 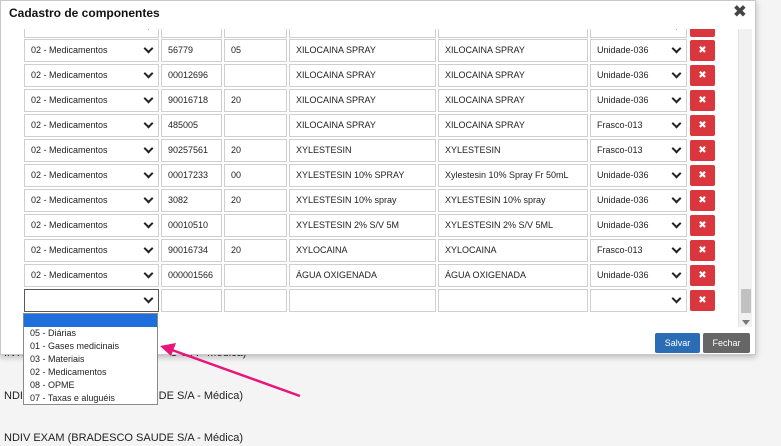 I want to click on name-input: ÁGUA OXIGENADA, so click(x=362, y=275).